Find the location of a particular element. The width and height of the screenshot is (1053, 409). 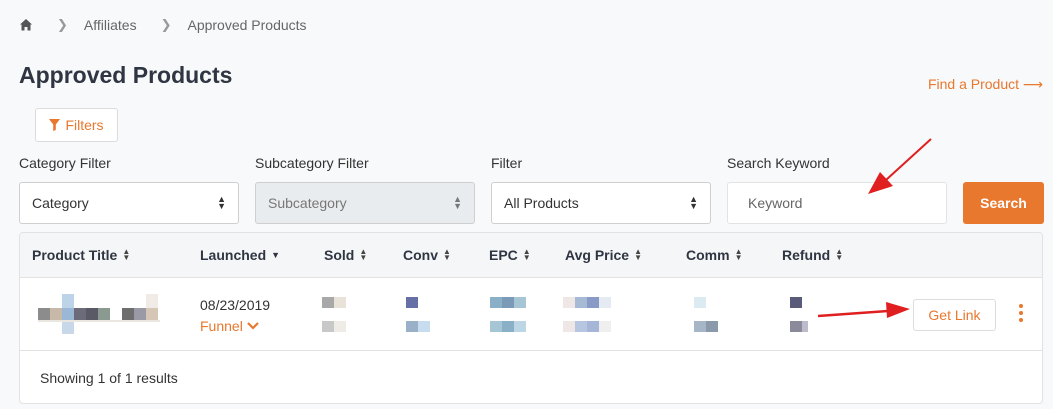

arrow-right-icon: ⟶ is located at coordinates (1032, 84).